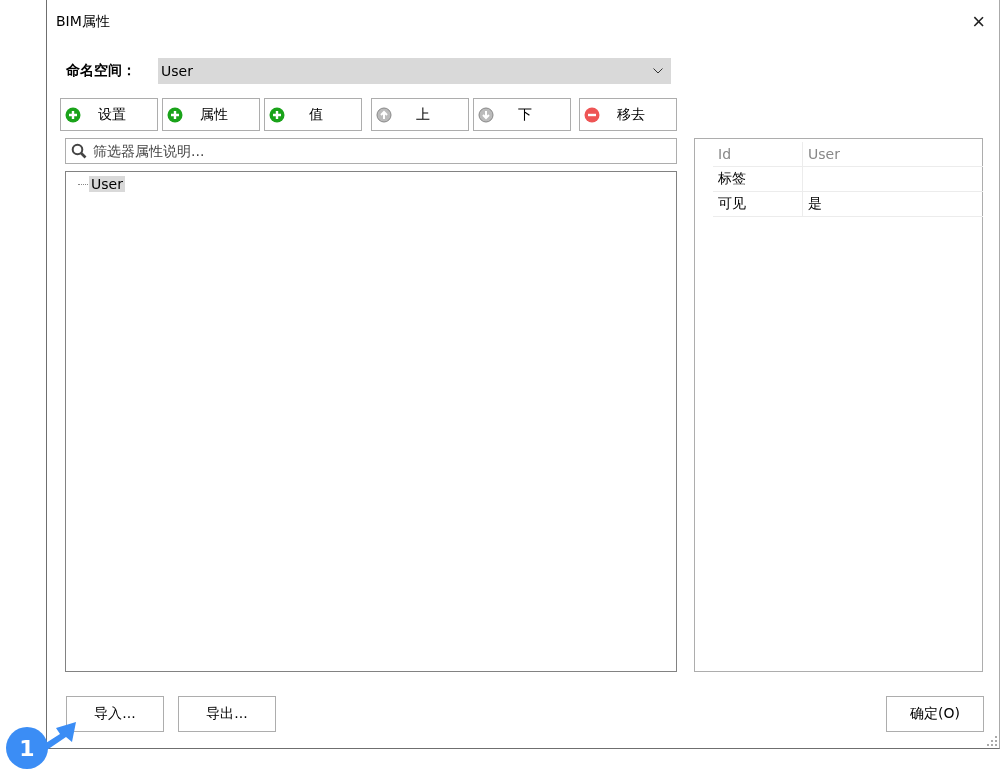 Image resolution: width=1003 pixels, height=780 pixels. What do you see at coordinates (892, 154) in the screenshot?
I see `column-header: User` at bounding box center [892, 154].